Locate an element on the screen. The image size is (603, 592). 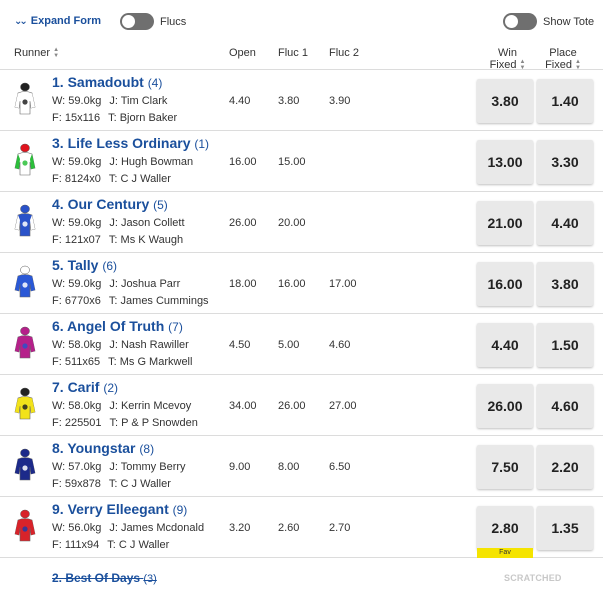
fluc1-price: 8.00 is located at coordinates (289, 467).